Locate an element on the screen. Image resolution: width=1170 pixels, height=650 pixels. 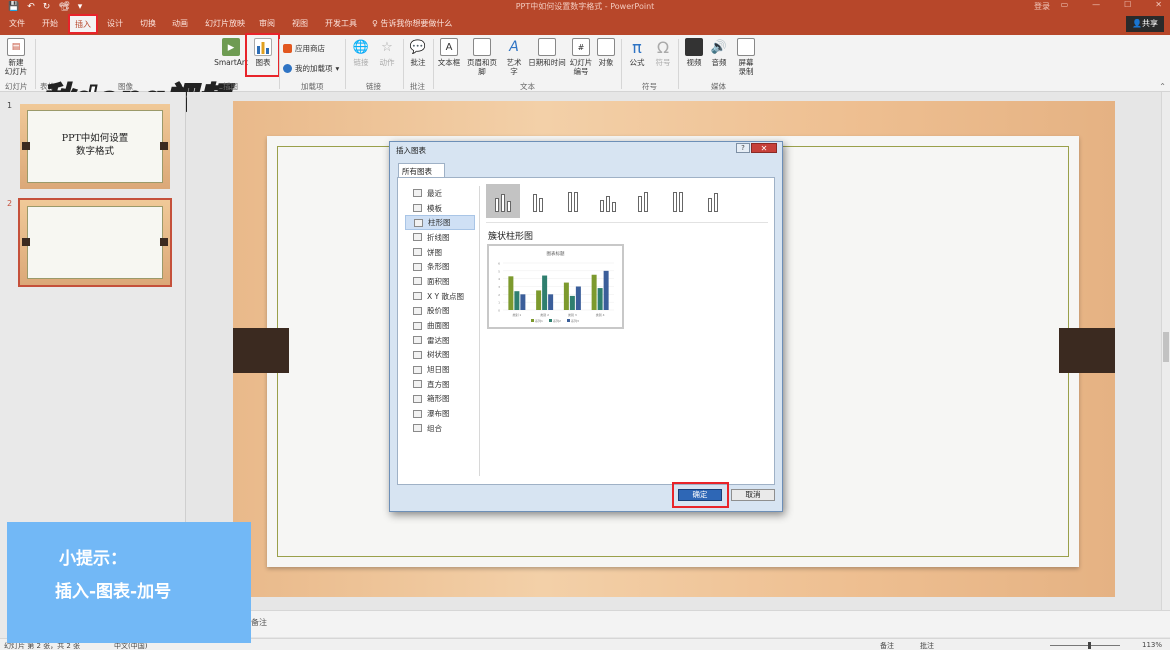
thumb-tab is located at coordinates (26, 242).